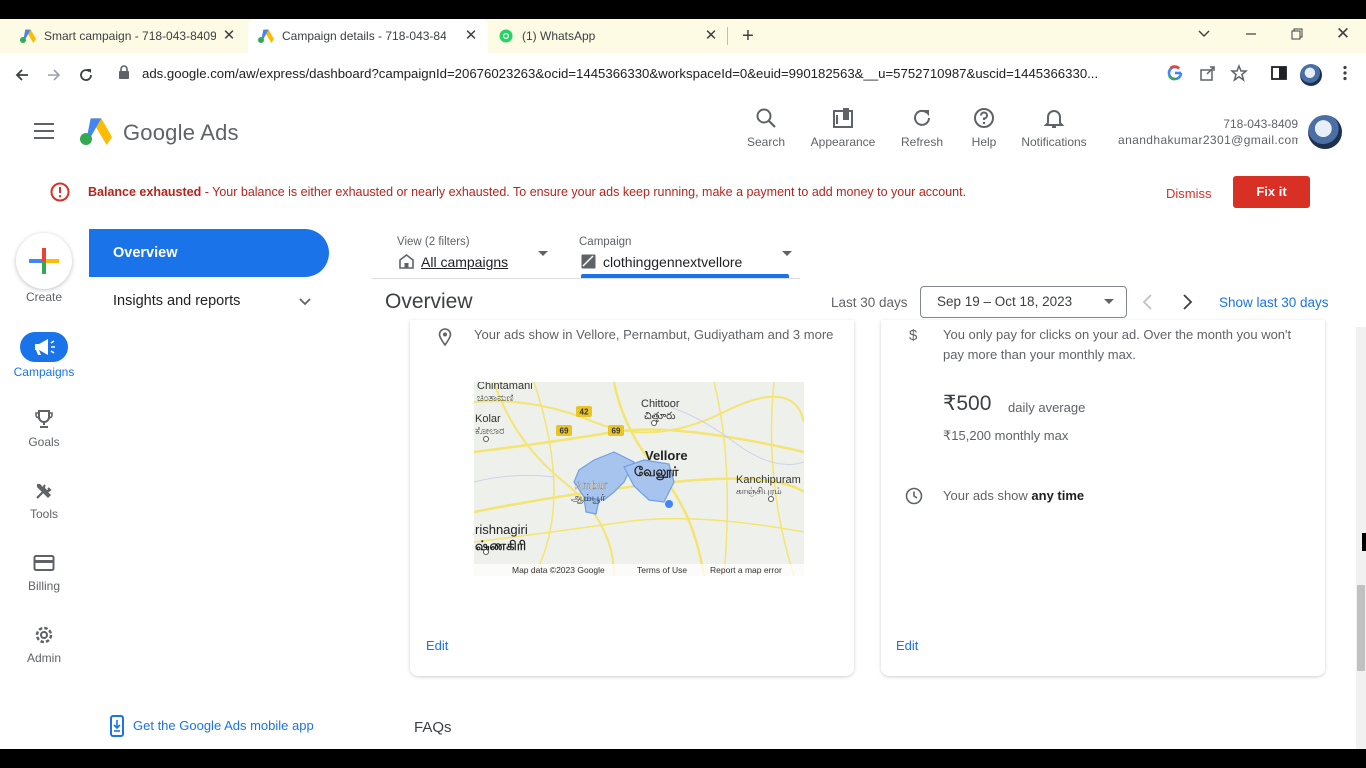 The image size is (1366, 768). Describe the element at coordinates (1047, 407) in the screenshot. I see `daily-budget-label: daily average` at that location.